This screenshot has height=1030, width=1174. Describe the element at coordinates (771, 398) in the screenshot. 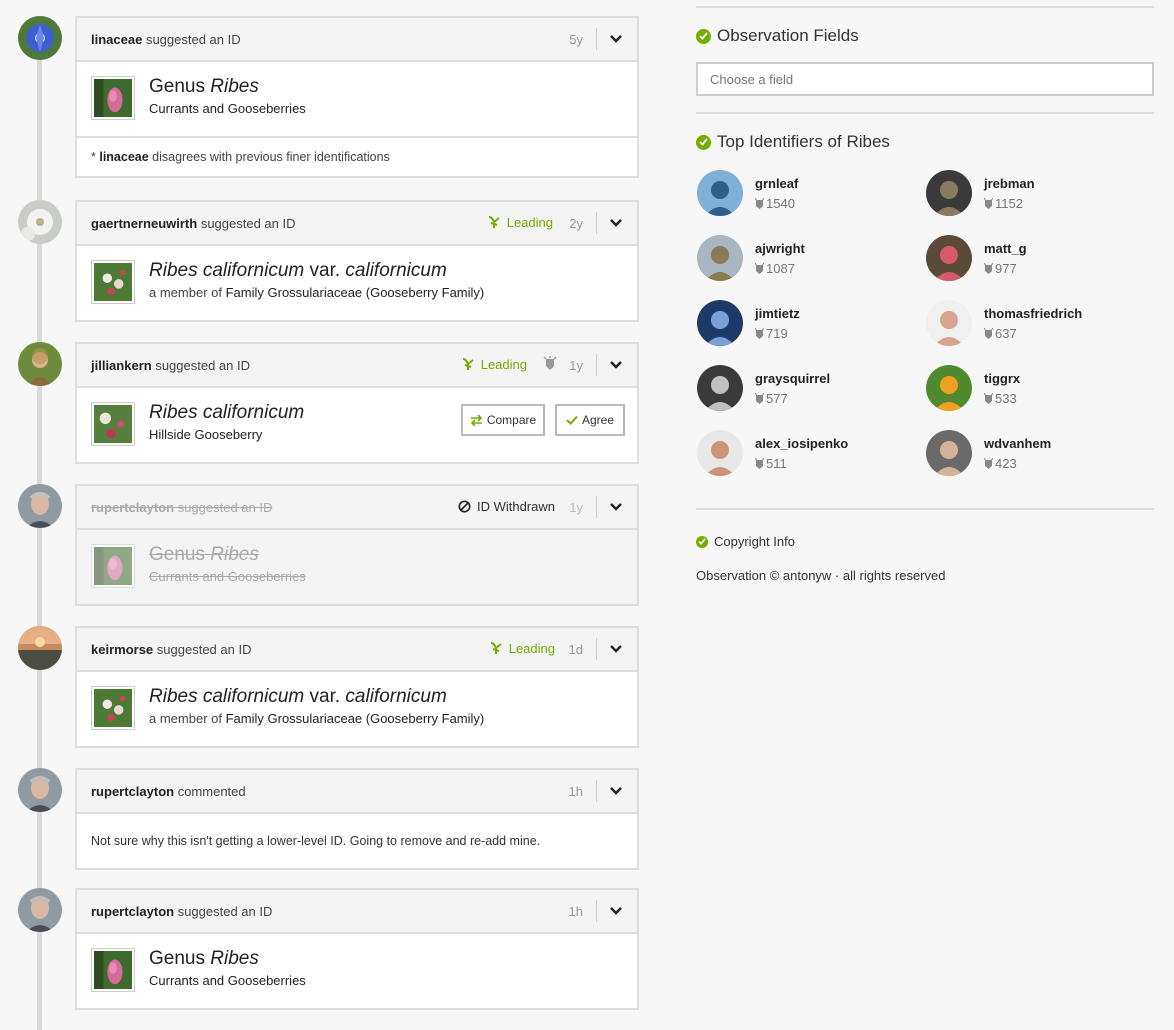

I see `identification-count: 577` at that location.